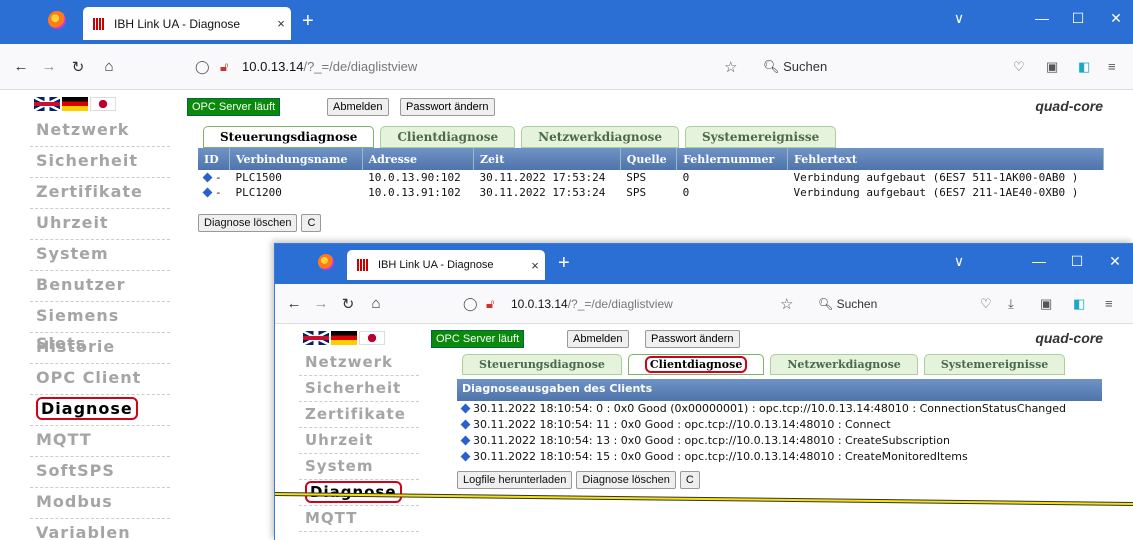 Image resolution: width=1133 pixels, height=540 pixels. I want to click on sidebar-item-modbus: Modbus, so click(100, 503).